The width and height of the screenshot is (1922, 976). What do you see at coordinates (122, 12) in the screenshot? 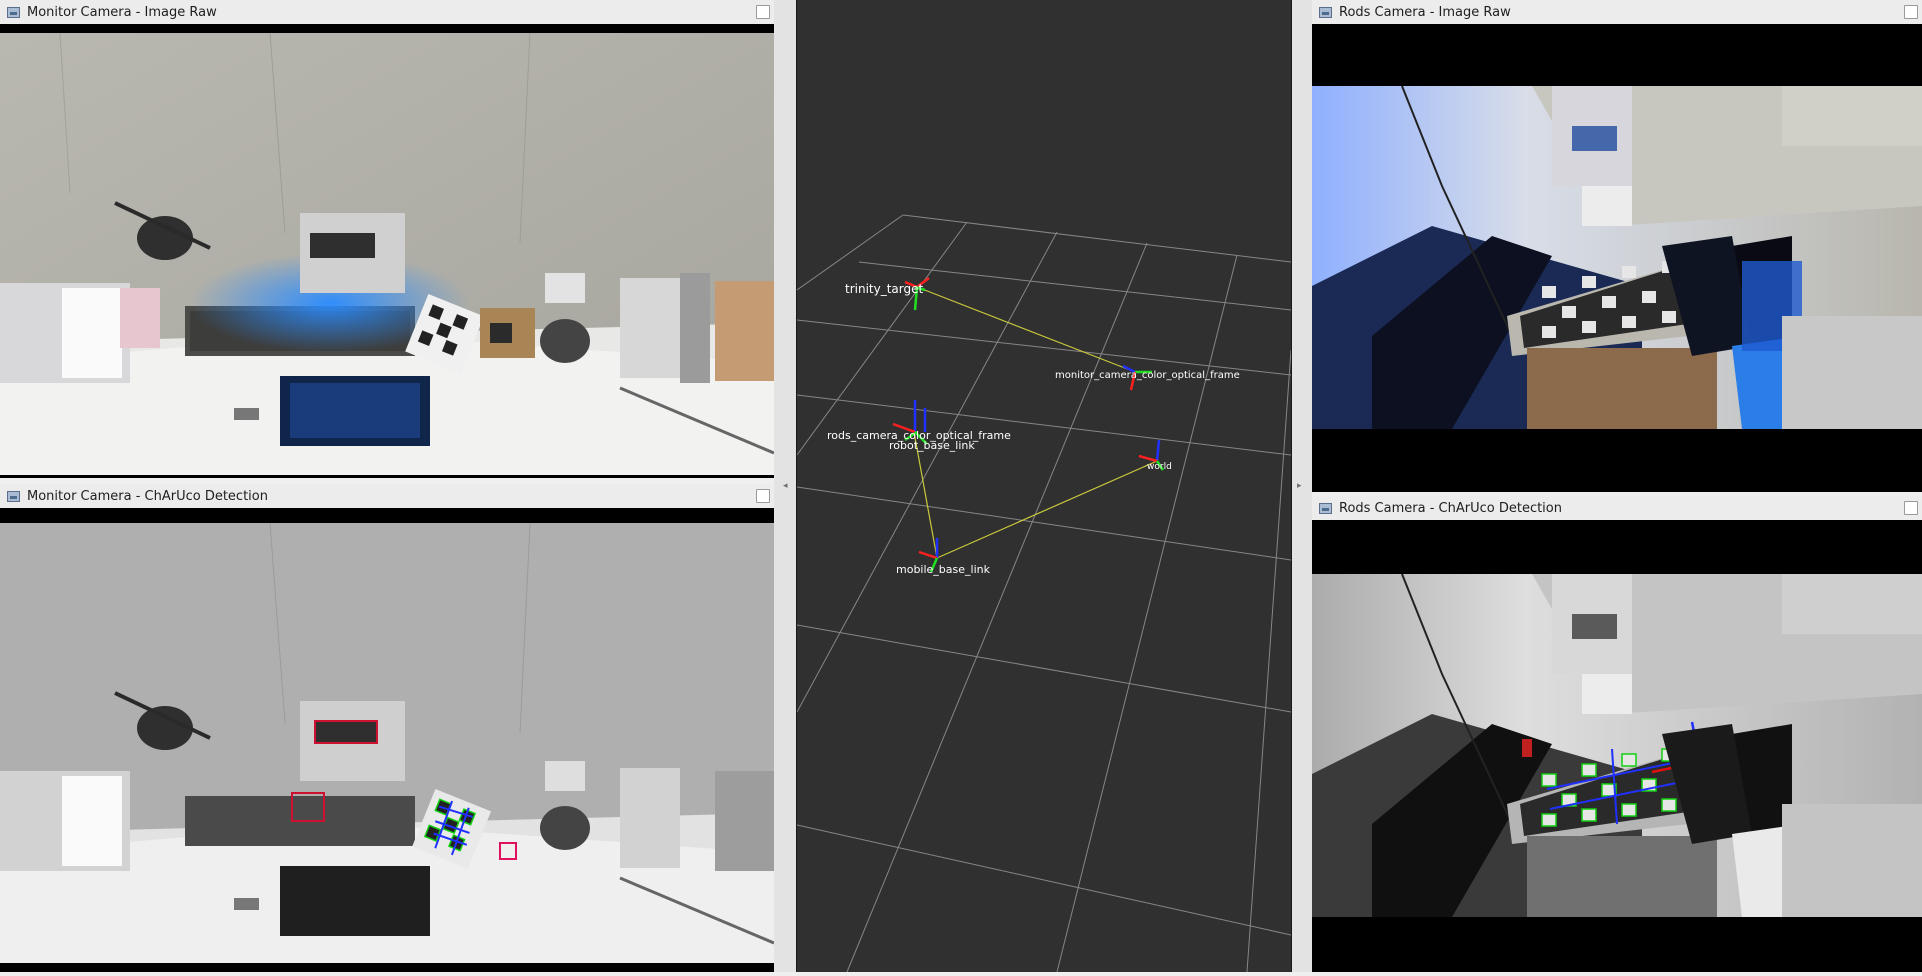
I see `panel-title: Monitor Camera - Image Raw` at bounding box center [122, 12].